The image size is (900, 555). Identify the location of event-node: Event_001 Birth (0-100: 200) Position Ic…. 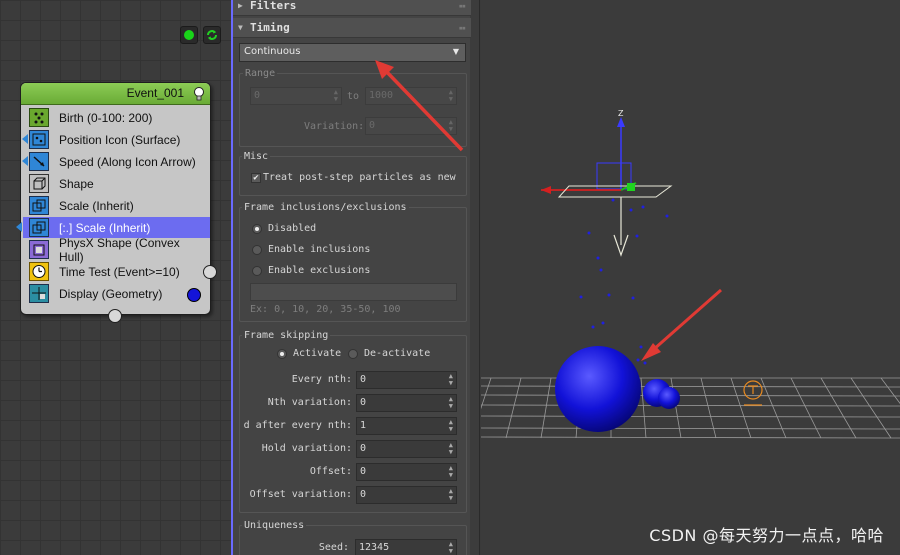
(113, 198).